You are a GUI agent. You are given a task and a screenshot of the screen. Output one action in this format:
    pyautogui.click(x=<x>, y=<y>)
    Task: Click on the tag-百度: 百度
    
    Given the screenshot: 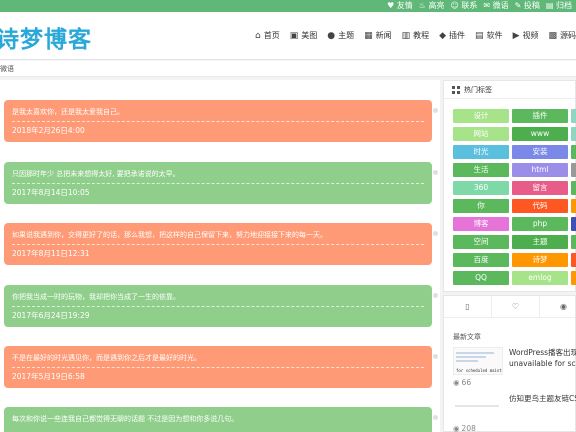 What is the action you would take?
    pyautogui.click(x=481, y=260)
    